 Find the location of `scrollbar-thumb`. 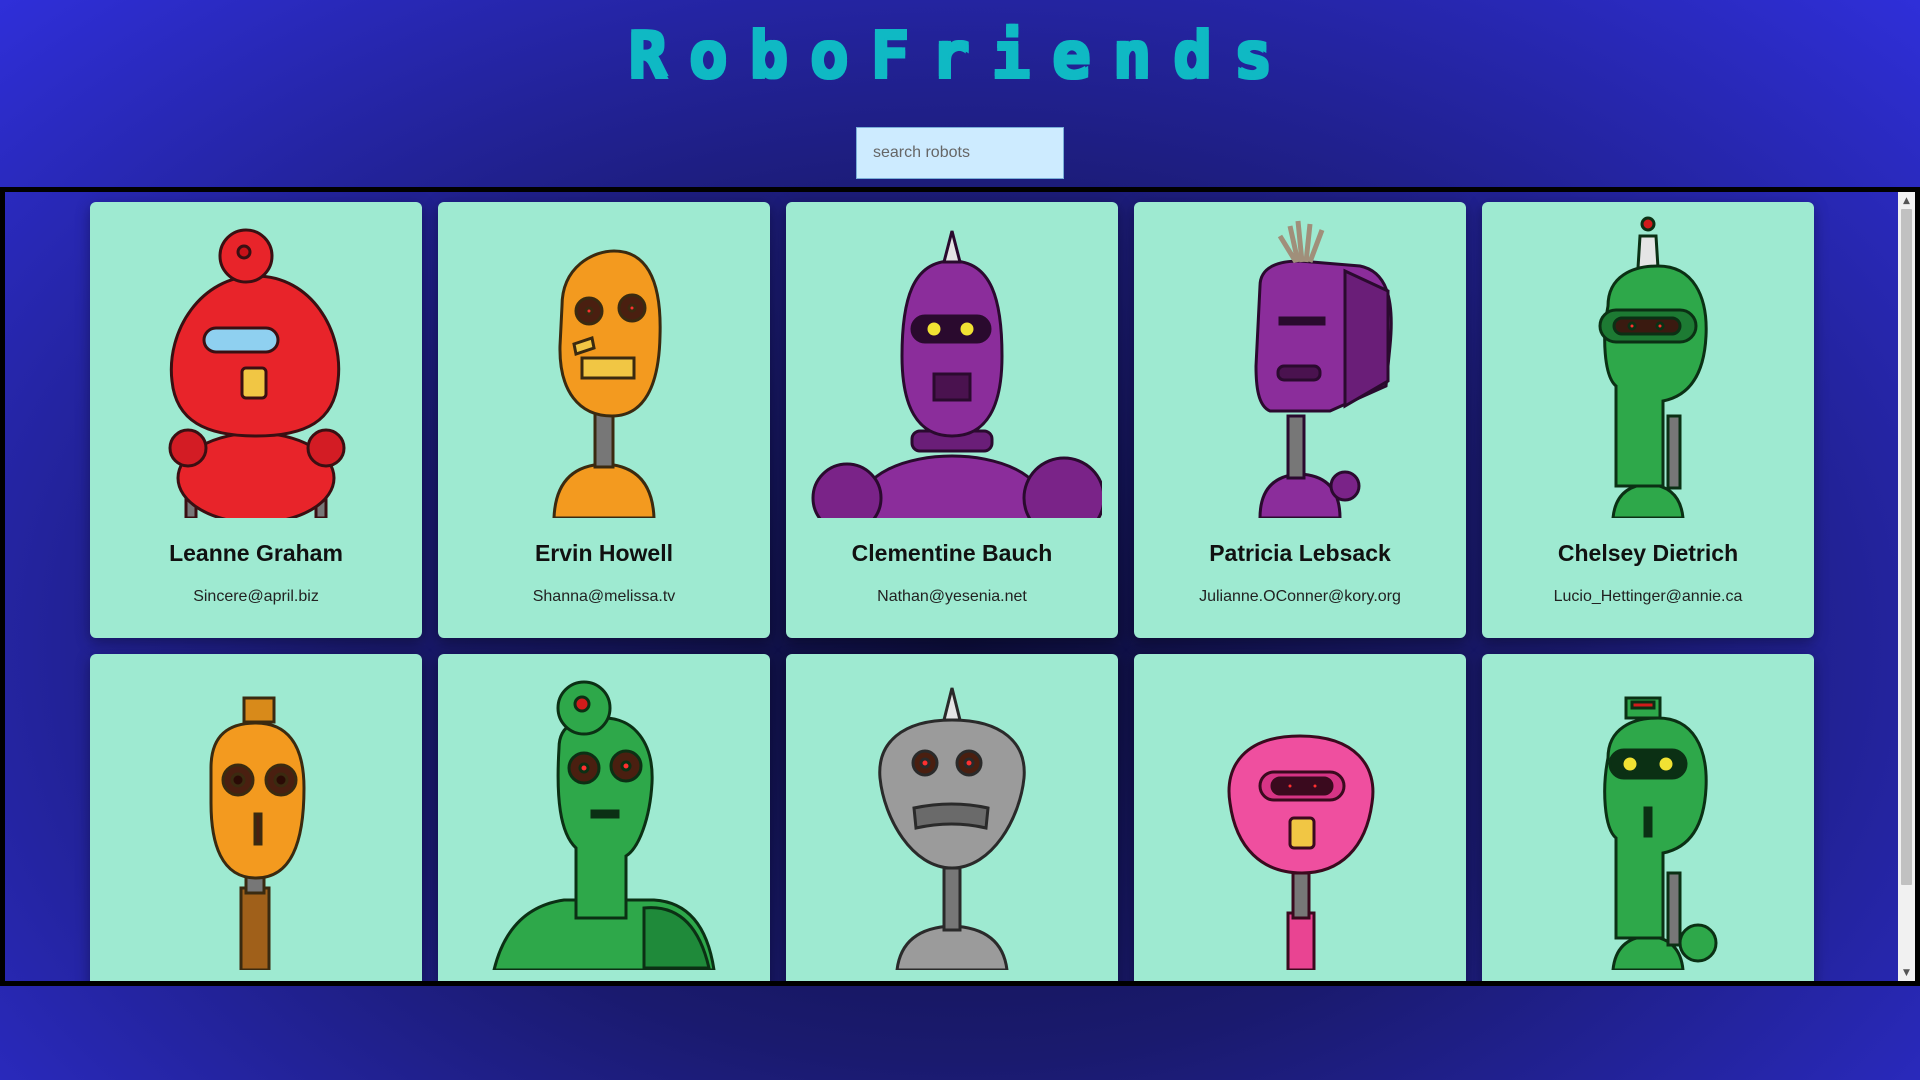

scrollbar-thumb is located at coordinates (1906, 547).